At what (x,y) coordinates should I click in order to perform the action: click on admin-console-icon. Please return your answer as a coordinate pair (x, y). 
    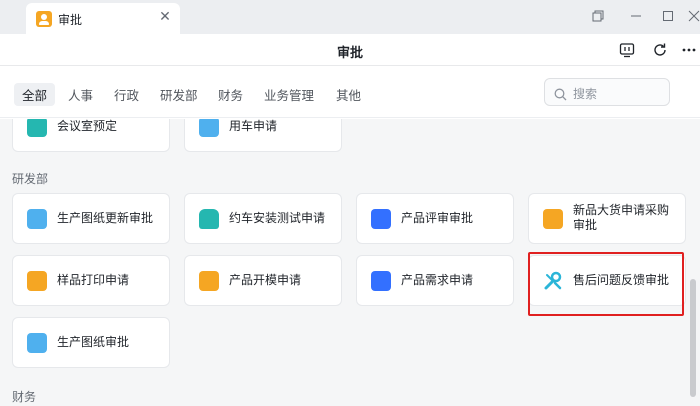
    Looking at the image, I should click on (627, 50).